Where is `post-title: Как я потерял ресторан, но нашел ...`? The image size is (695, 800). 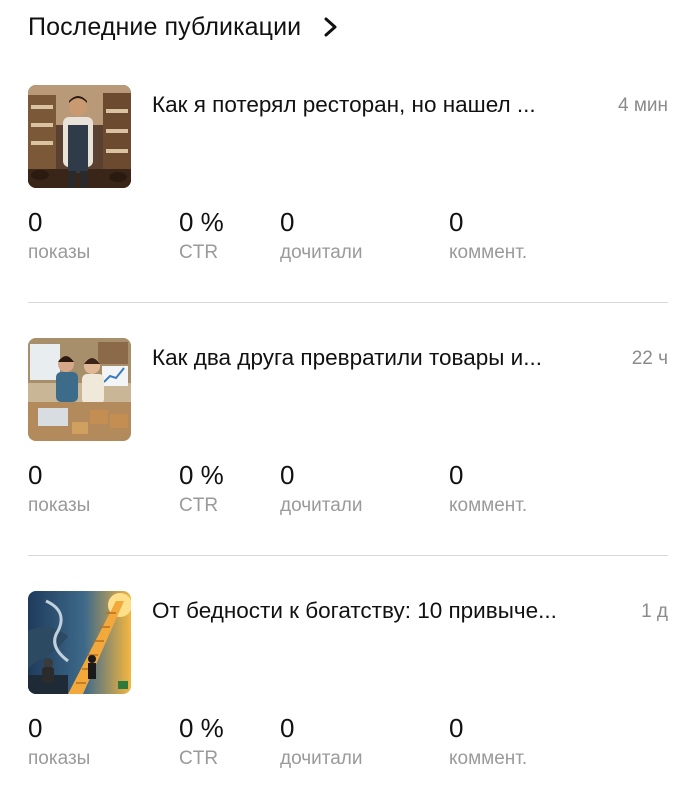
post-title: Как я потерял ресторан, но нашел ... is located at coordinates (372, 105).